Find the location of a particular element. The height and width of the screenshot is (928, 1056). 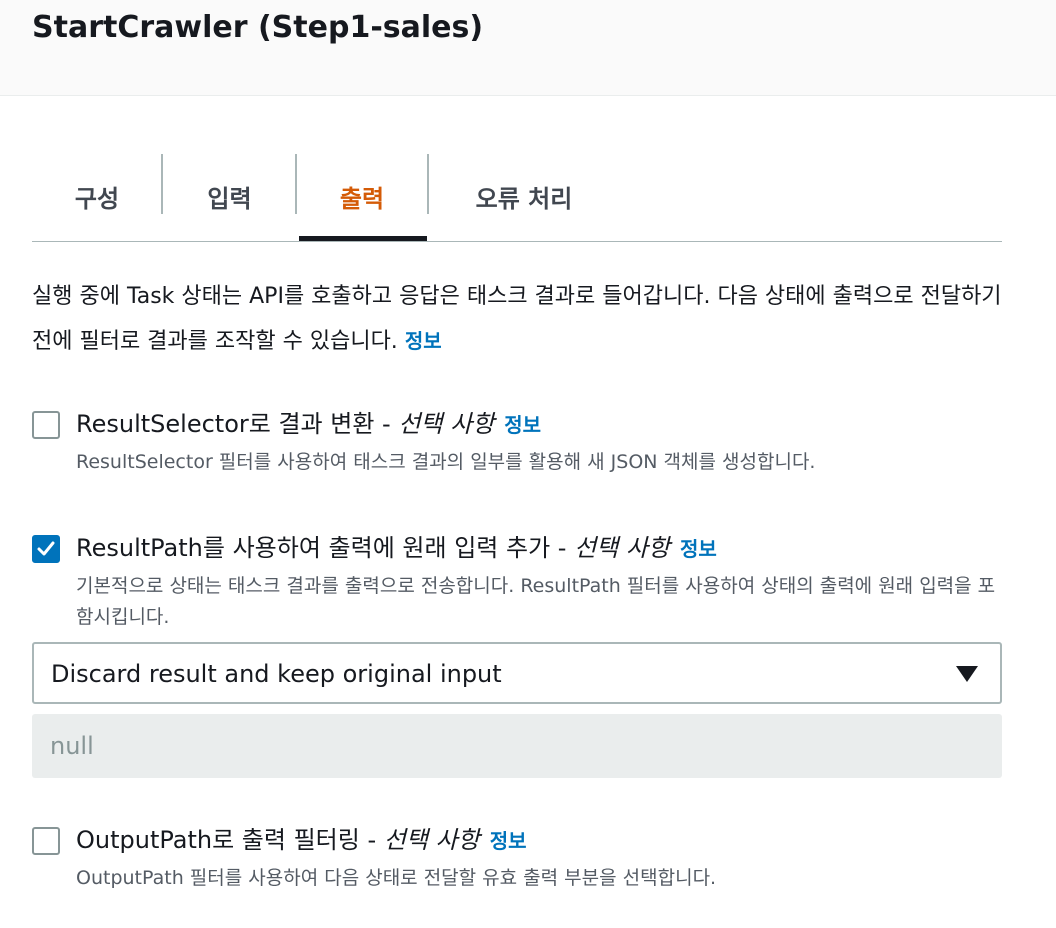

tab-label: 오류 처리 is located at coordinates (524, 199).